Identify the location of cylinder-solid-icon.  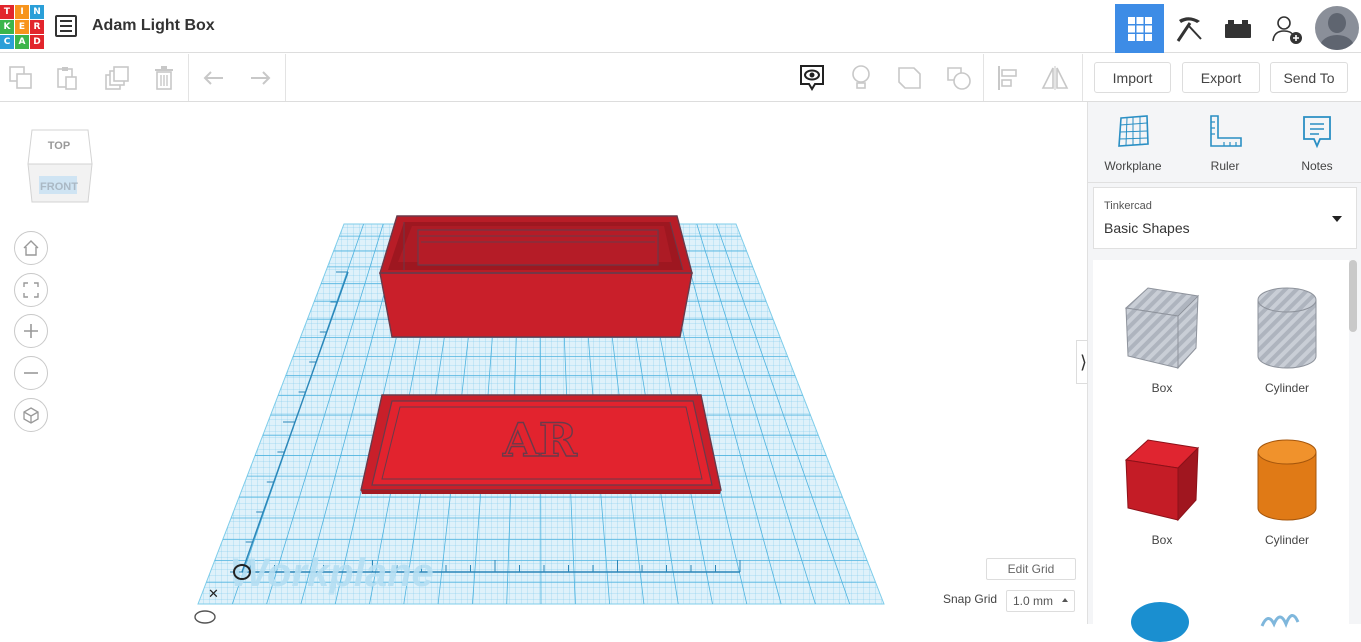
(1287, 480).